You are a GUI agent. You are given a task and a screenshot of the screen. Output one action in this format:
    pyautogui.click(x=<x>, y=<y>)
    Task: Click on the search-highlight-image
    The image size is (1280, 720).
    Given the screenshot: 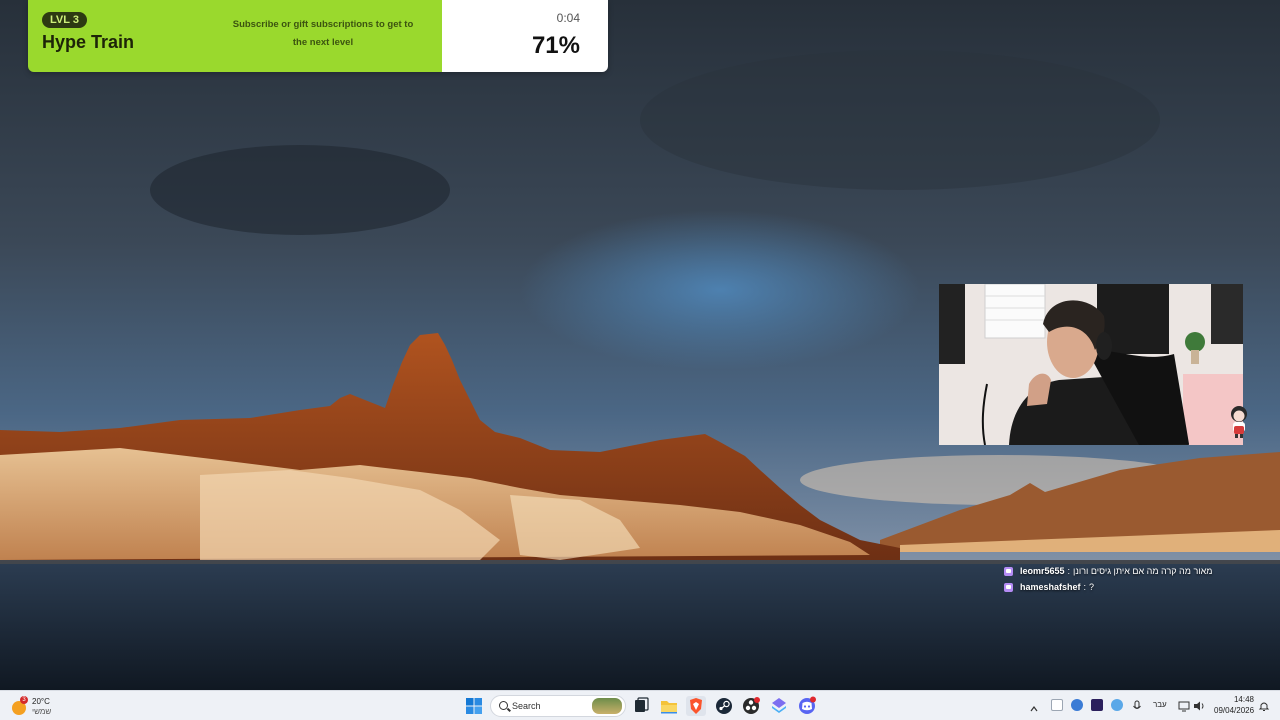 What is the action you would take?
    pyautogui.click(x=607, y=706)
    